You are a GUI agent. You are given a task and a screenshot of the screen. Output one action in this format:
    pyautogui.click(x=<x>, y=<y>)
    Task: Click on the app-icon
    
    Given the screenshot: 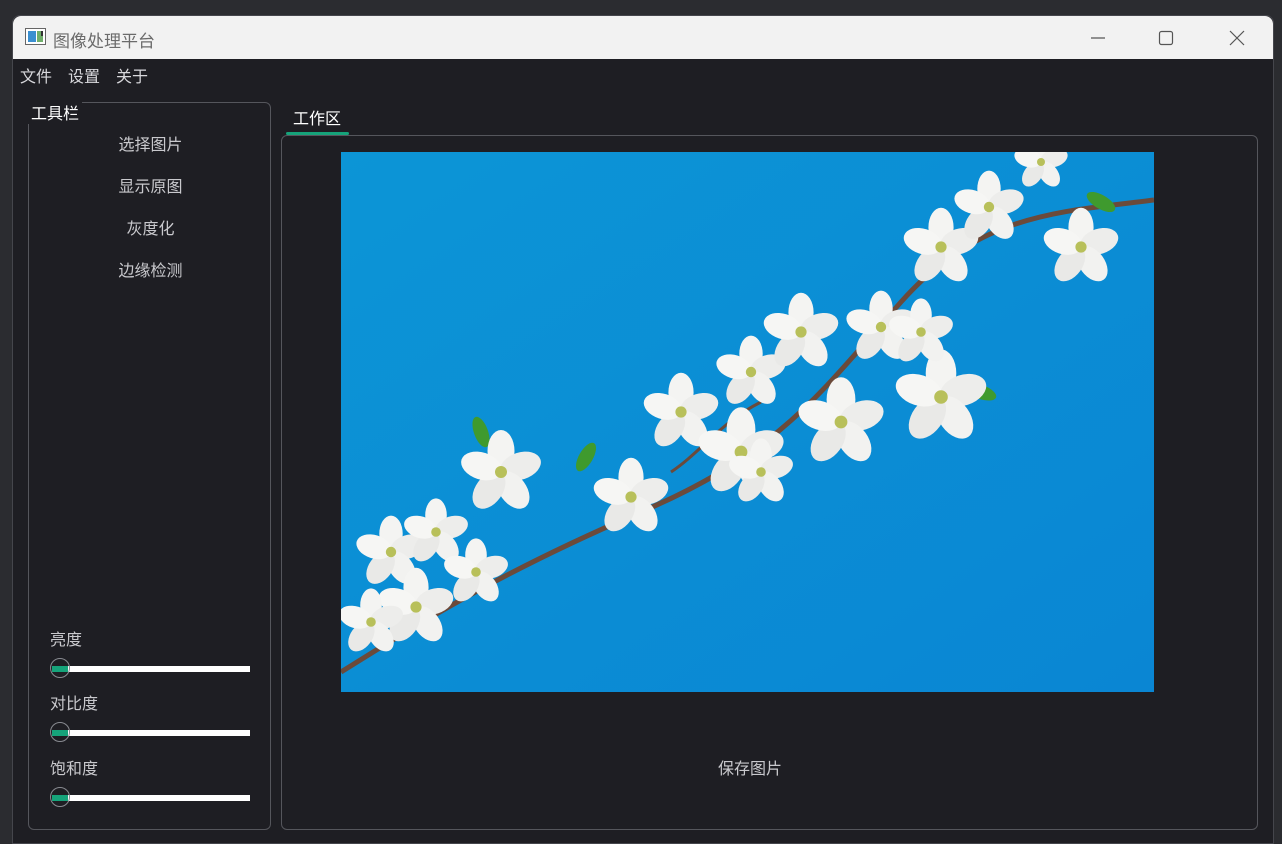 What is the action you would take?
    pyautogui.click(x=35, y=36)
    